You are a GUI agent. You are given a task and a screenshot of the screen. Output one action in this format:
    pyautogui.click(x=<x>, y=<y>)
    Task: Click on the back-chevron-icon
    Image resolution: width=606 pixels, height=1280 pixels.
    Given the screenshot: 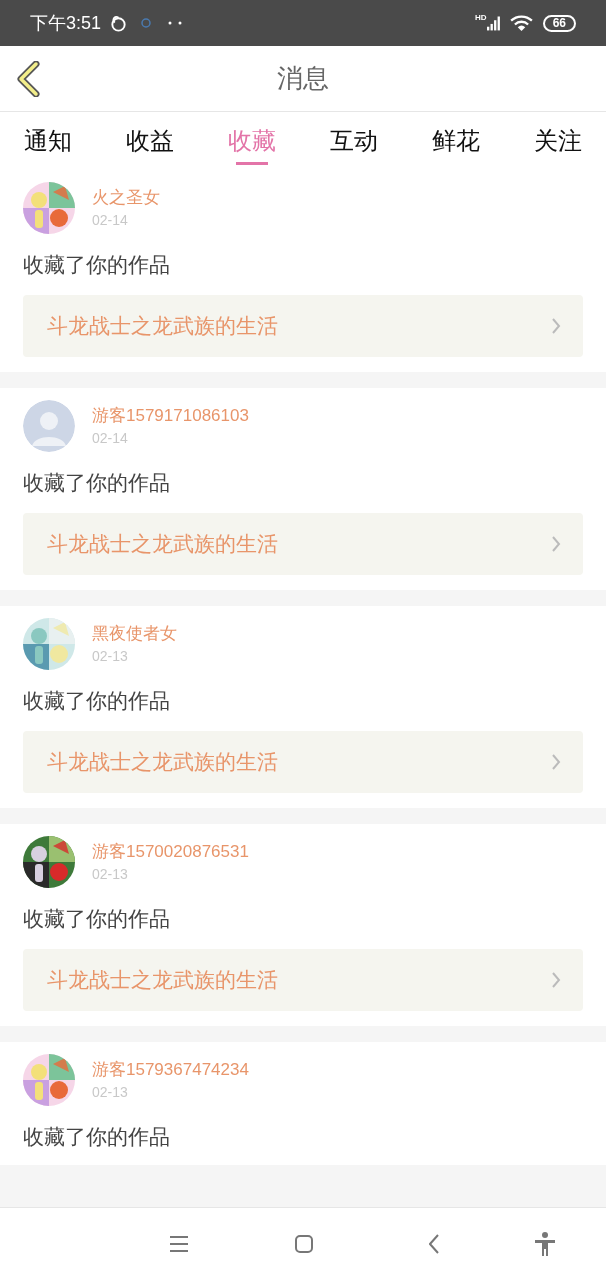 What is the action you would take?
    pyautogui.click(x=29, y=79)
    